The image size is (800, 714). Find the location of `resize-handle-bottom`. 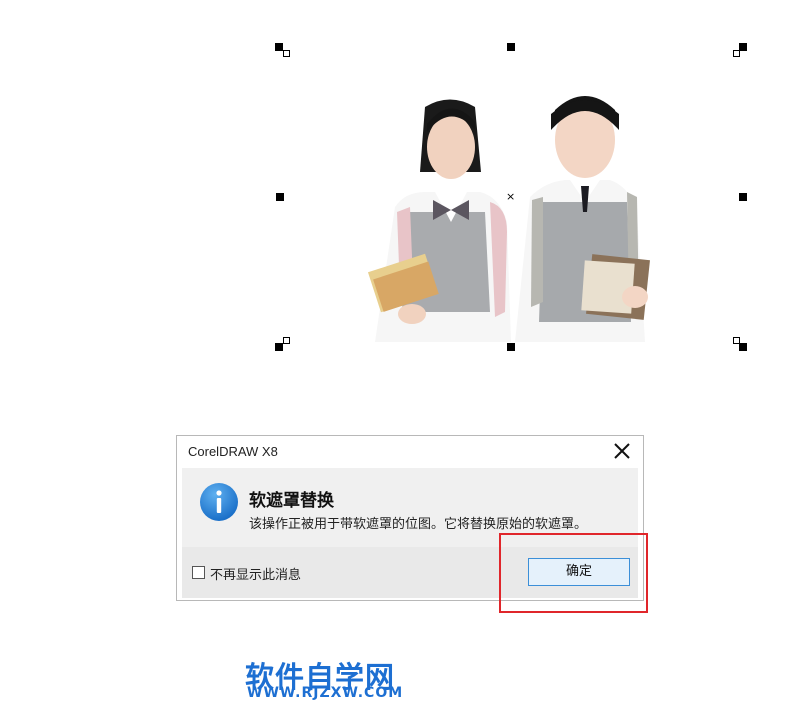

resize-handle-bottom is located at coordinates (511, 347).